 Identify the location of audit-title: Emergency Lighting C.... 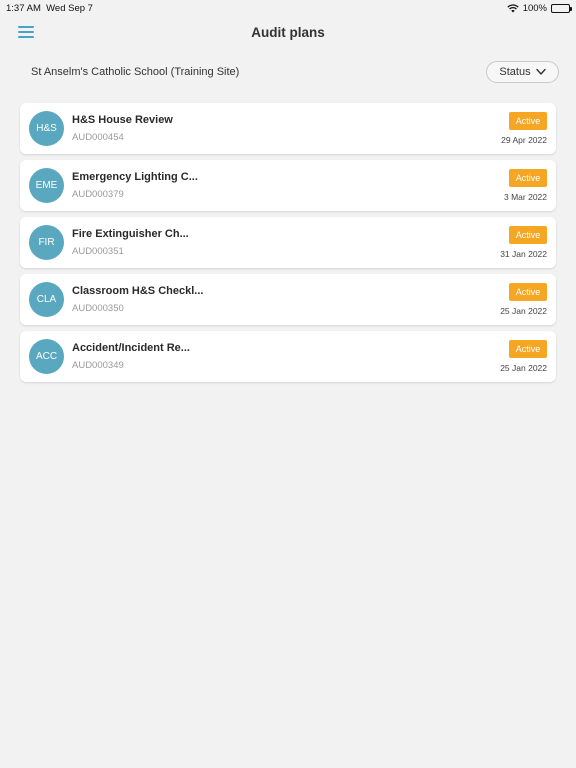
(135, 177).